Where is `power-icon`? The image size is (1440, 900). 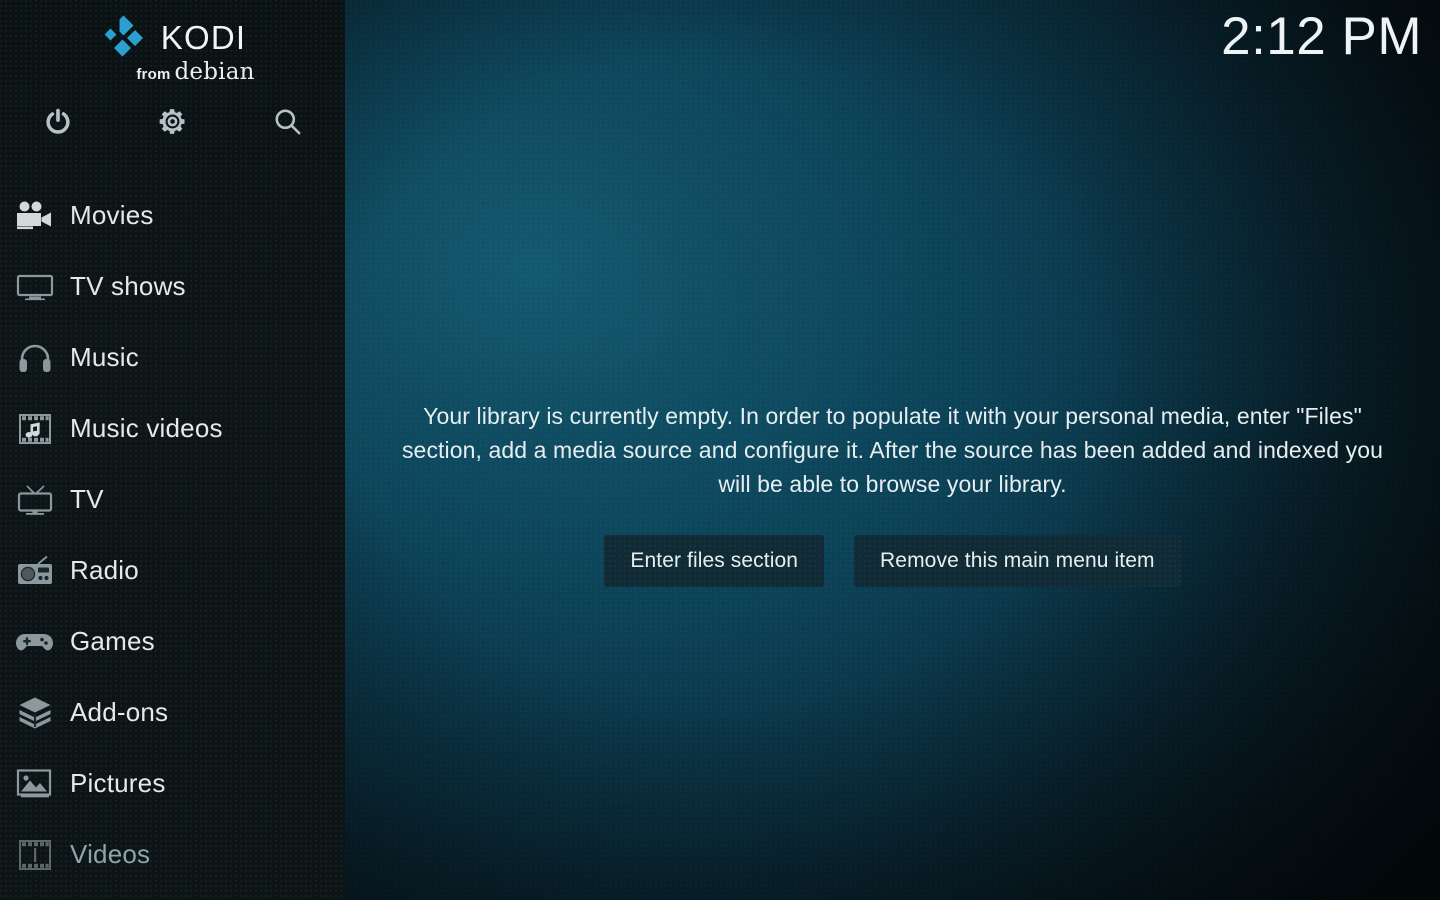 power-icon is located at coordinates (57, 121).